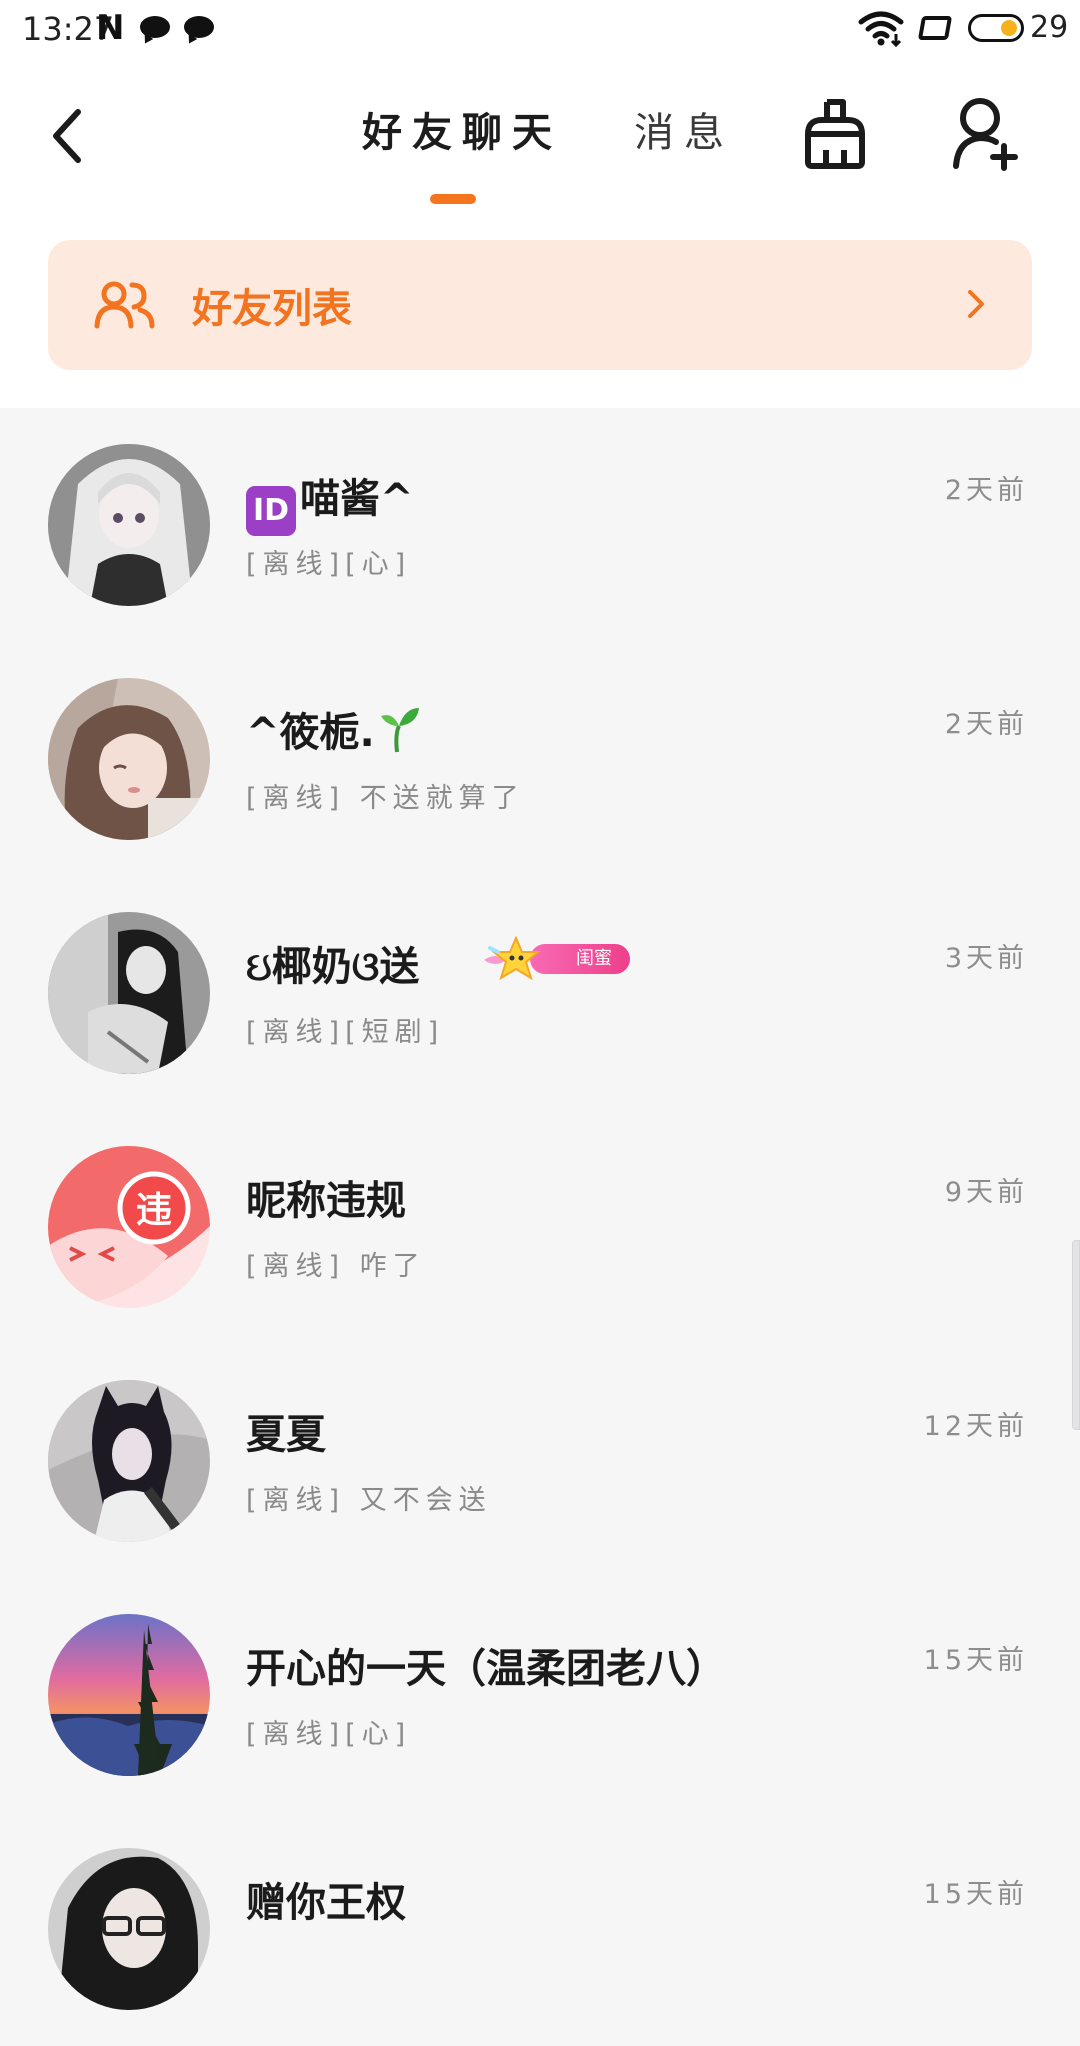 The width and height of the screenshot is (1080, 2046). Describe the element at coordinates (976, 306) in the screenshot. I see `chevron-right-icon` at that location.